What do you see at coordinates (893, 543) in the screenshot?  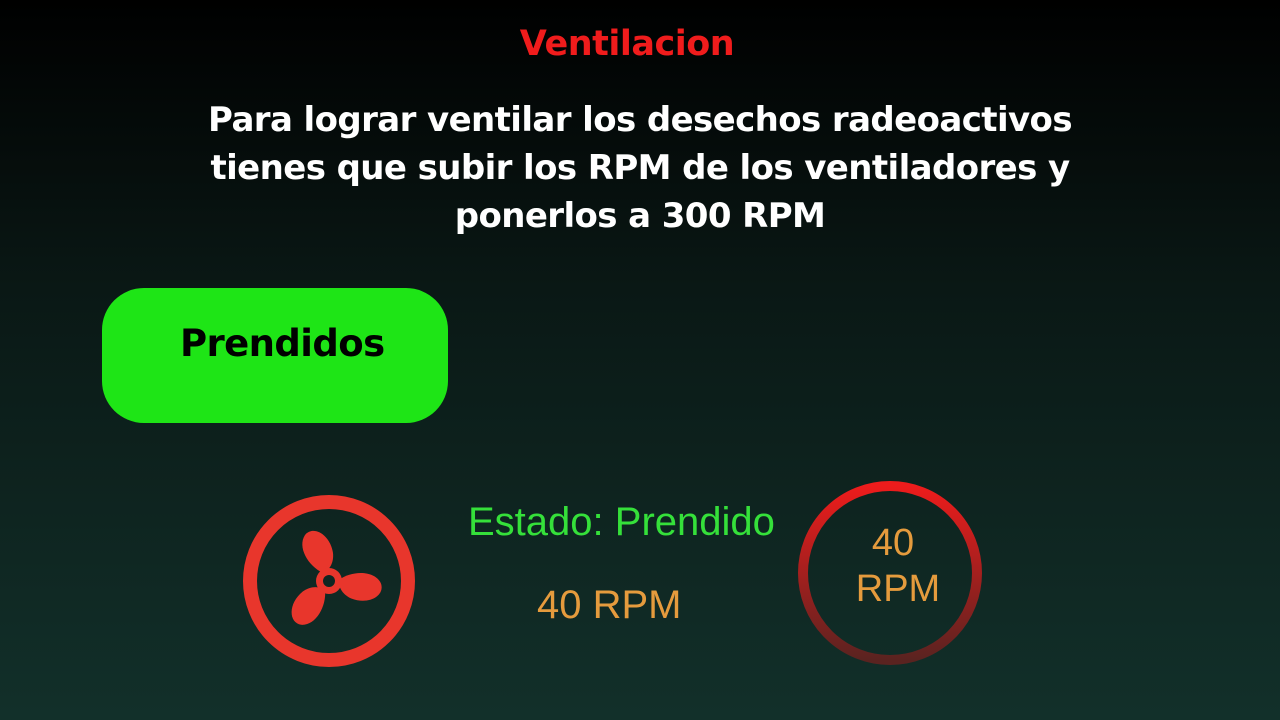 I see `gauge-value: 40` at bounding box center [893, 543].